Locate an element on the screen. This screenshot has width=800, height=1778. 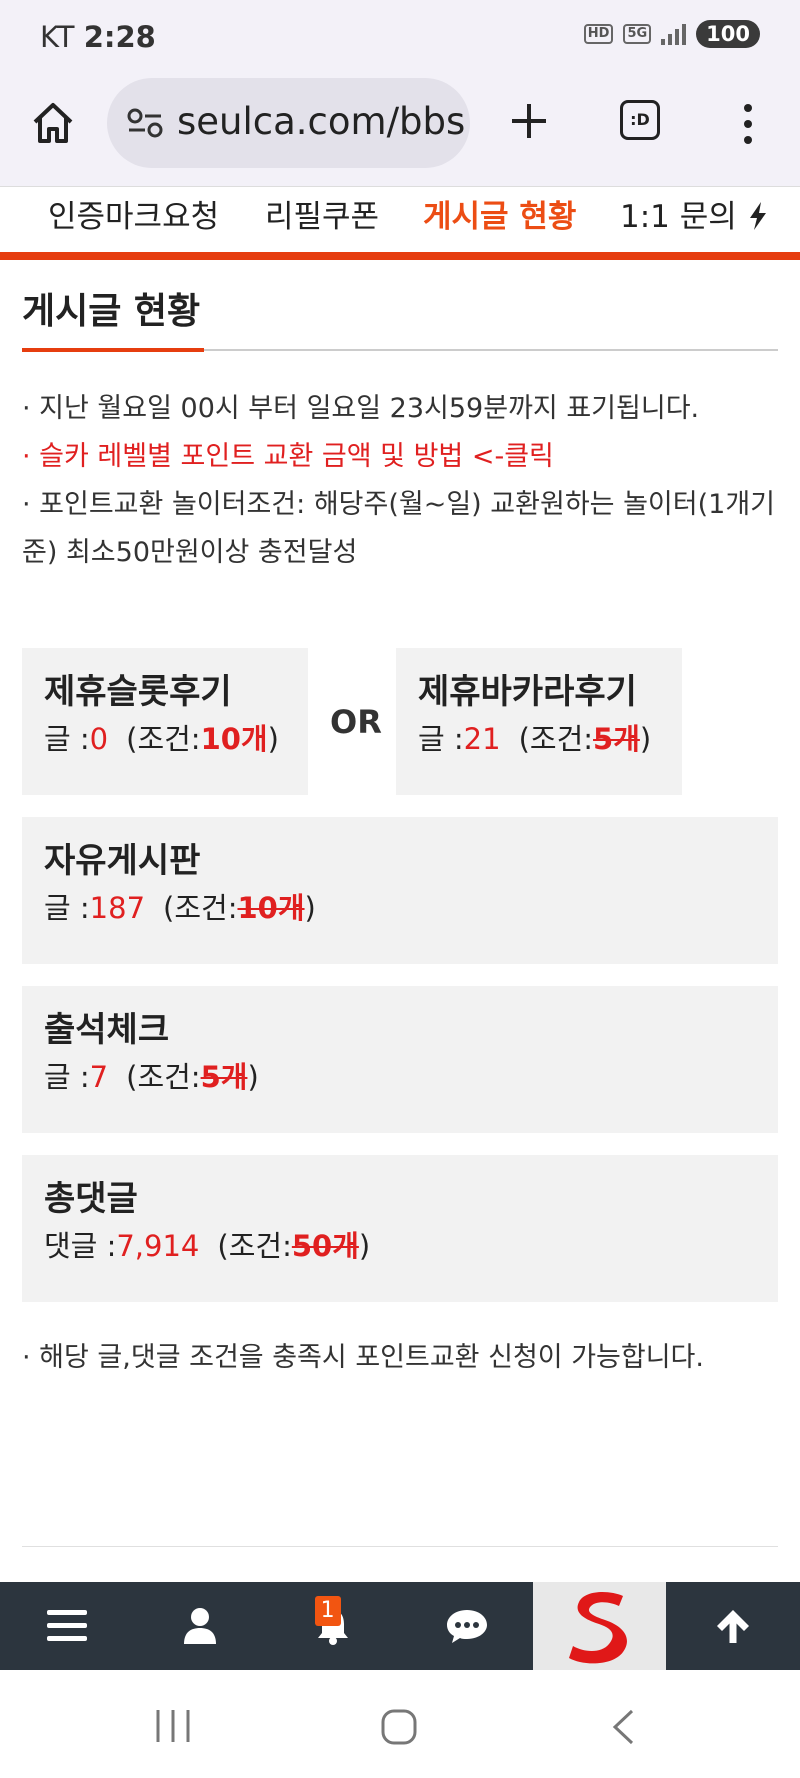
status-icons: HD 5G 100 is located at coordinates (671, 34).